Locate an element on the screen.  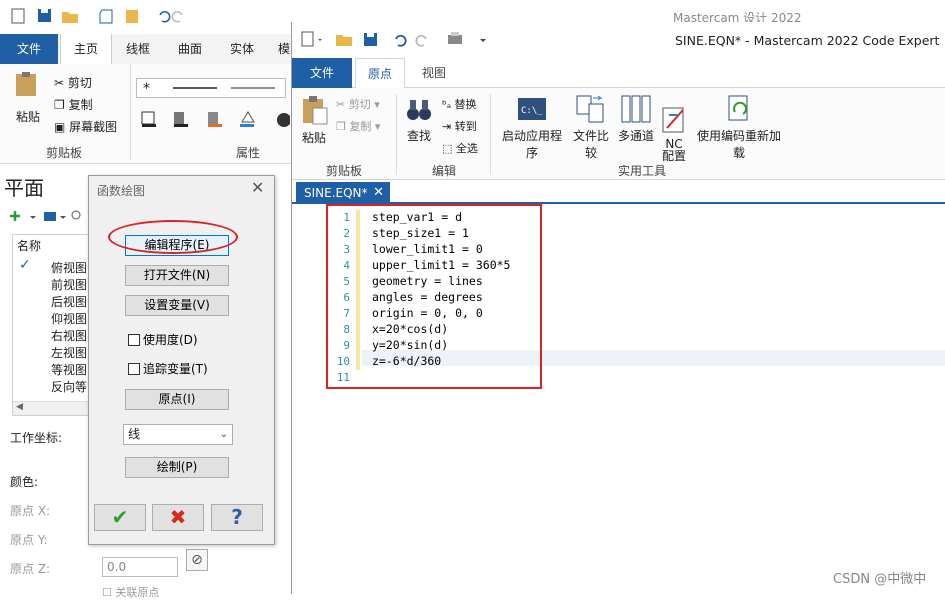
multi-channel-button: 多通道 is located at coordinates (636, 119).